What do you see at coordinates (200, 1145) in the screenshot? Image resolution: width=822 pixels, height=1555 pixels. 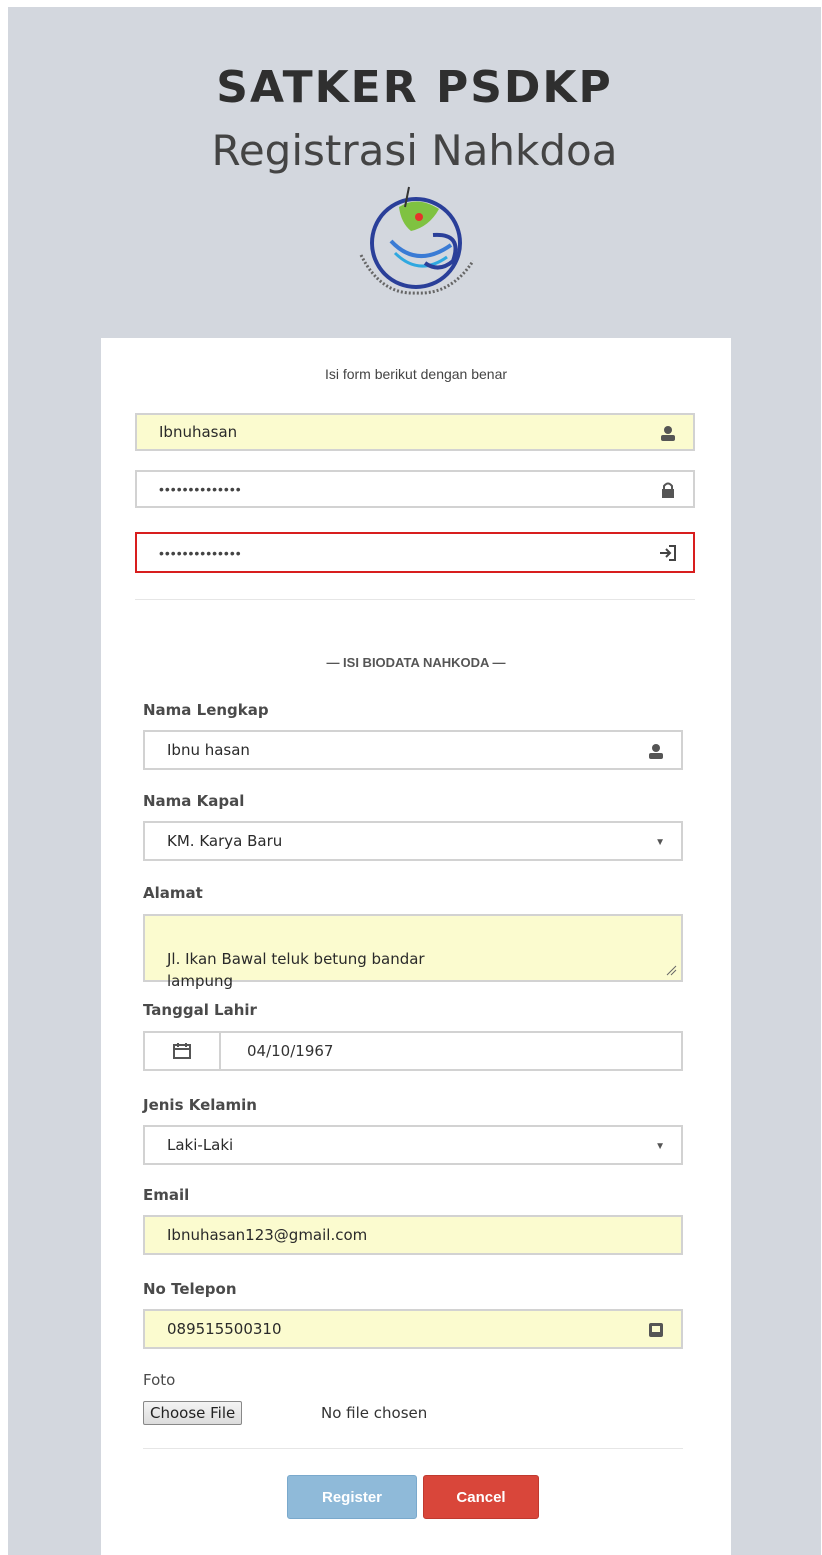 I see `jenis-kelamin-value: Laki-Laki` at bounding box center [200, 1145].